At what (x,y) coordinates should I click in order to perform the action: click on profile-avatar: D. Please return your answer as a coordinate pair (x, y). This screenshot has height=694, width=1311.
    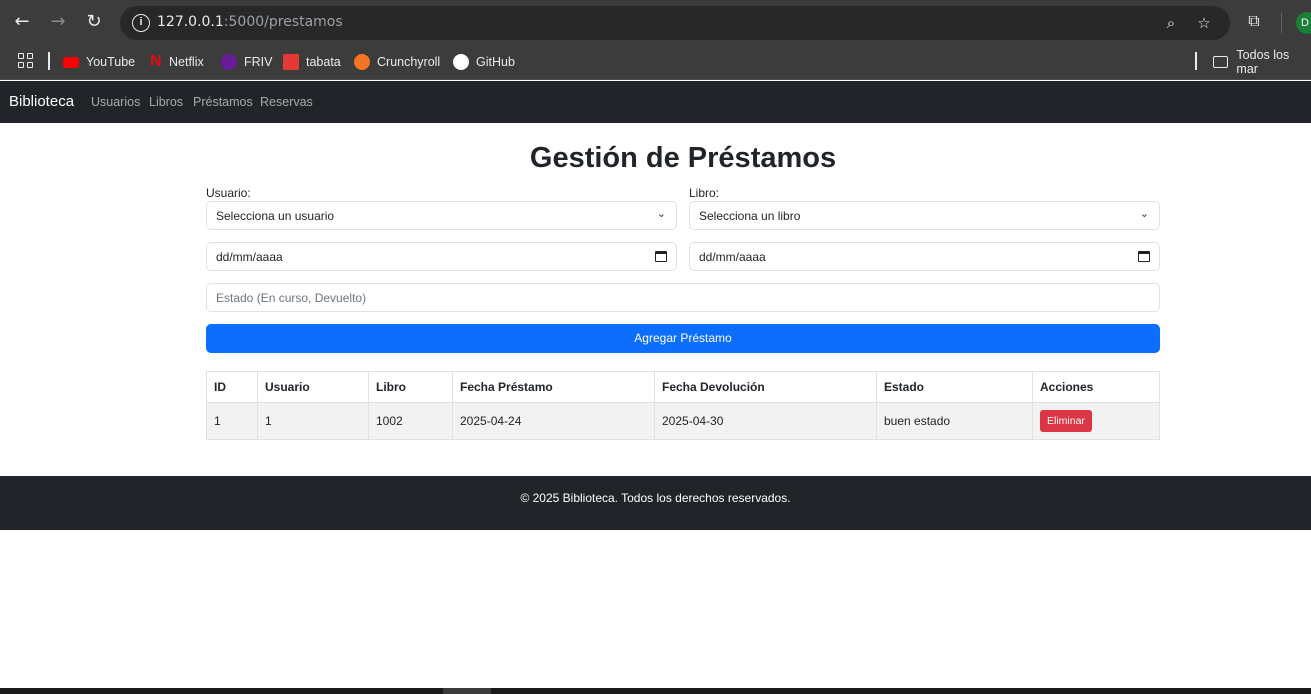
    Looking at the image, I should click on (1303, 23).